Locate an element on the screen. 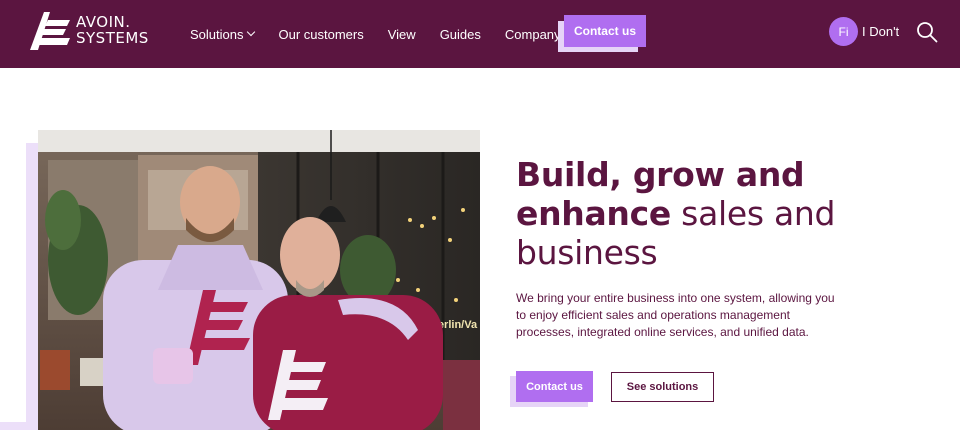  header-contact-wrap: Contact us is located at coordinates (602, 33).